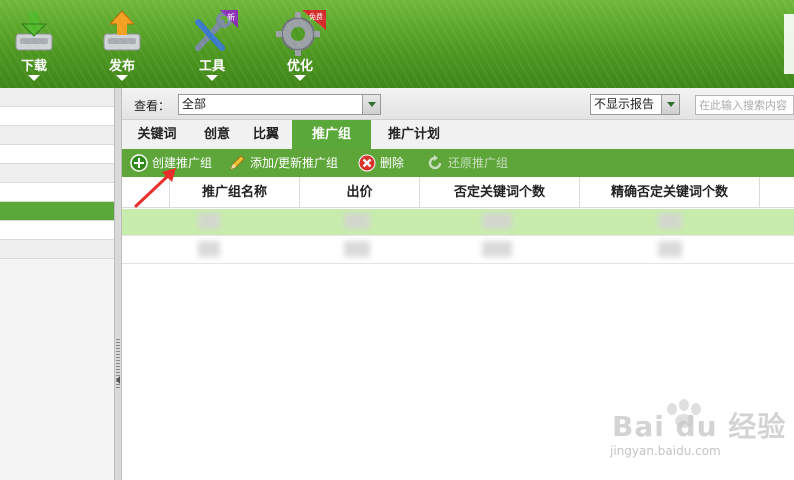 Image resolution: width=794 pixels, height=480 pixels. I want to click on tab-campaign: 推广计划, so click(414, 134).